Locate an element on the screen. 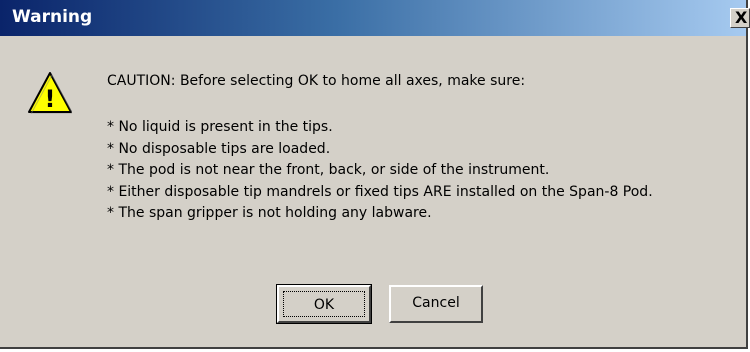 The height and width of the screenshot is (352, 750). ok-button: OK is located at coordinates (324, 304).